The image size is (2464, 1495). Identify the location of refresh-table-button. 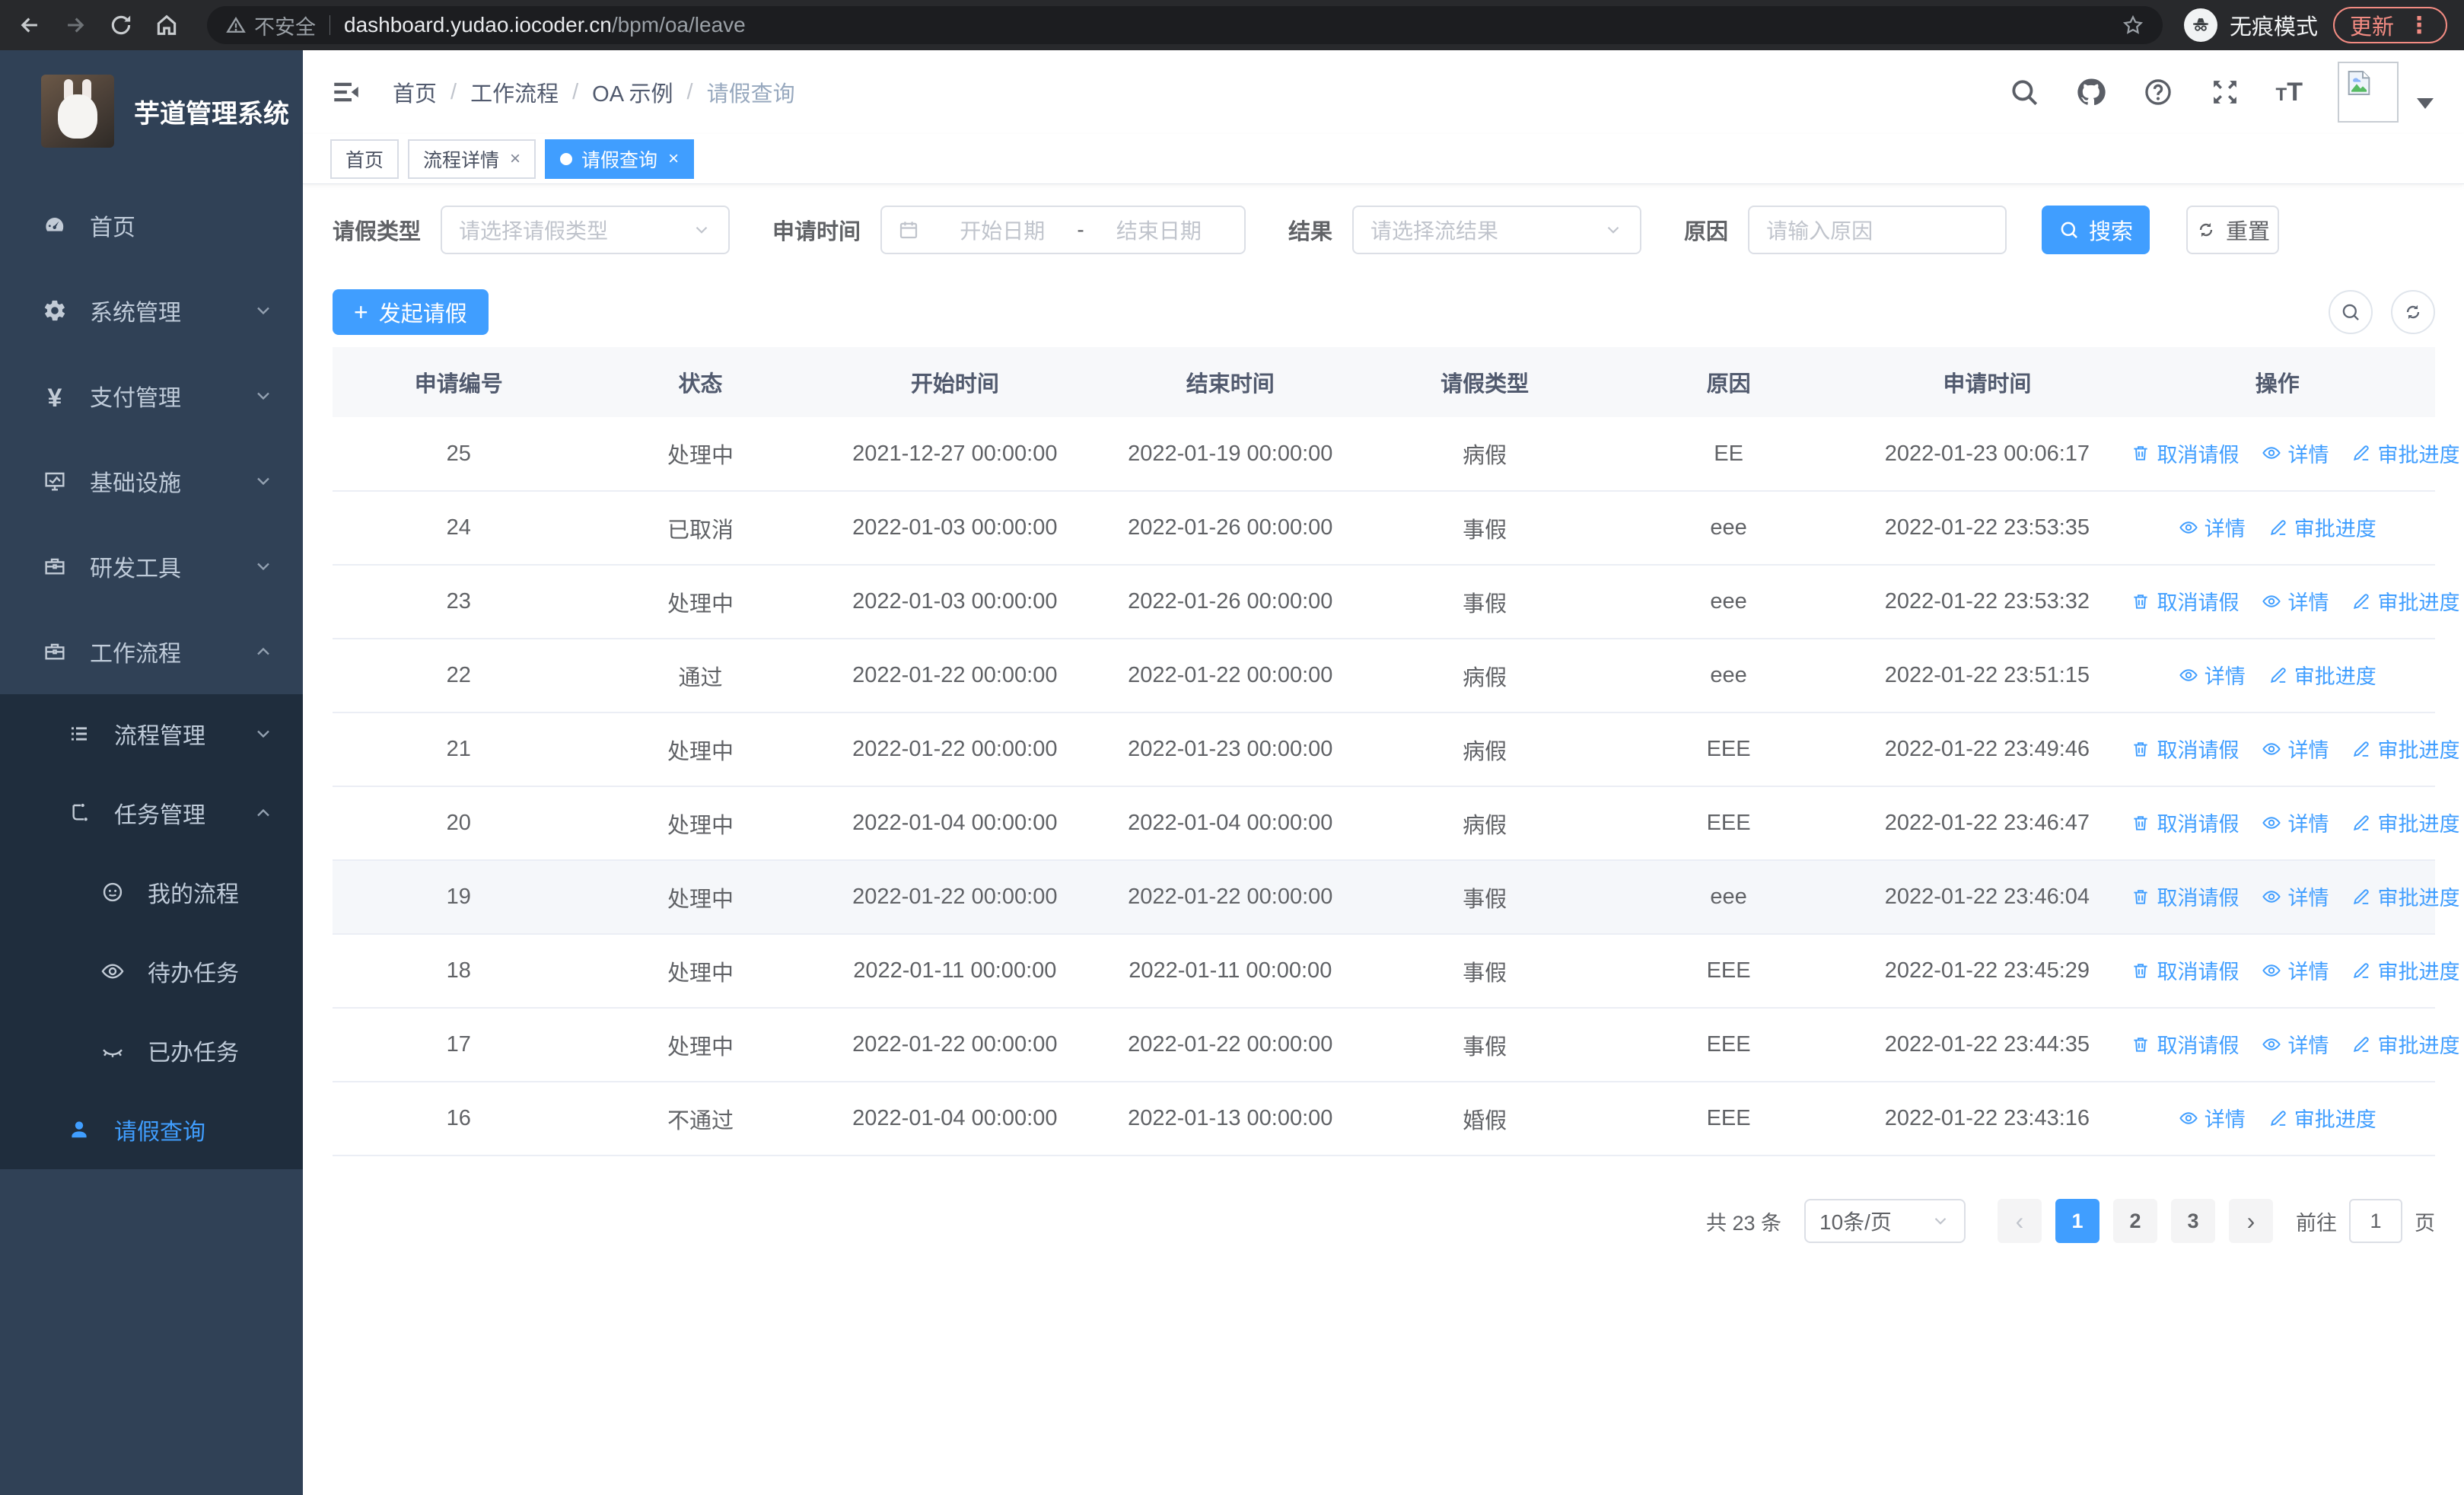
(2413, 312).